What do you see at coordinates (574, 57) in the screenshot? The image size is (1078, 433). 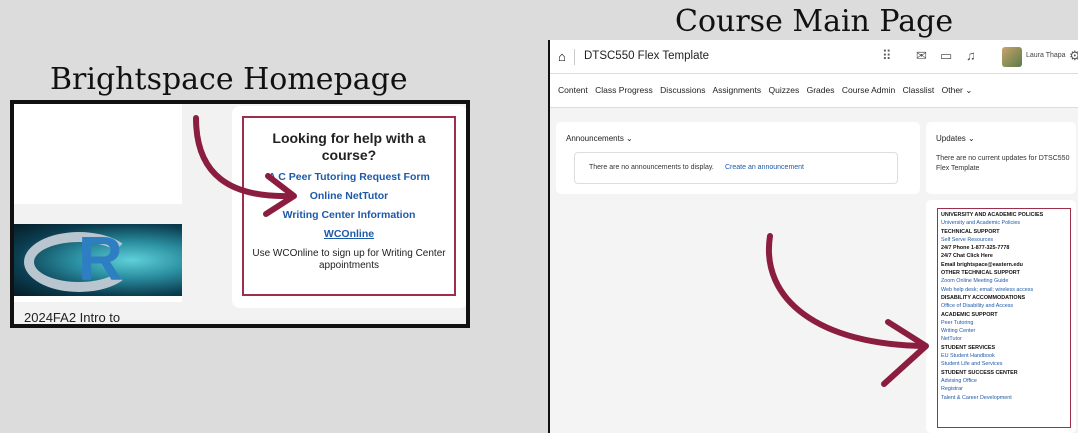 I see `header-divider` at bounding box center [574, 57].